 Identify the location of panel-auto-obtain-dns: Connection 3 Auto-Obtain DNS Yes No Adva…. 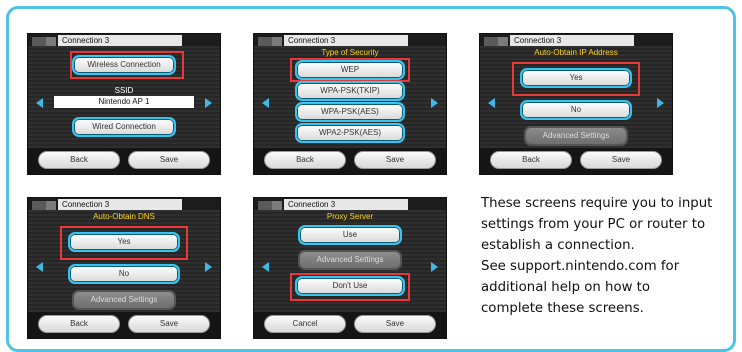
(124, 268).